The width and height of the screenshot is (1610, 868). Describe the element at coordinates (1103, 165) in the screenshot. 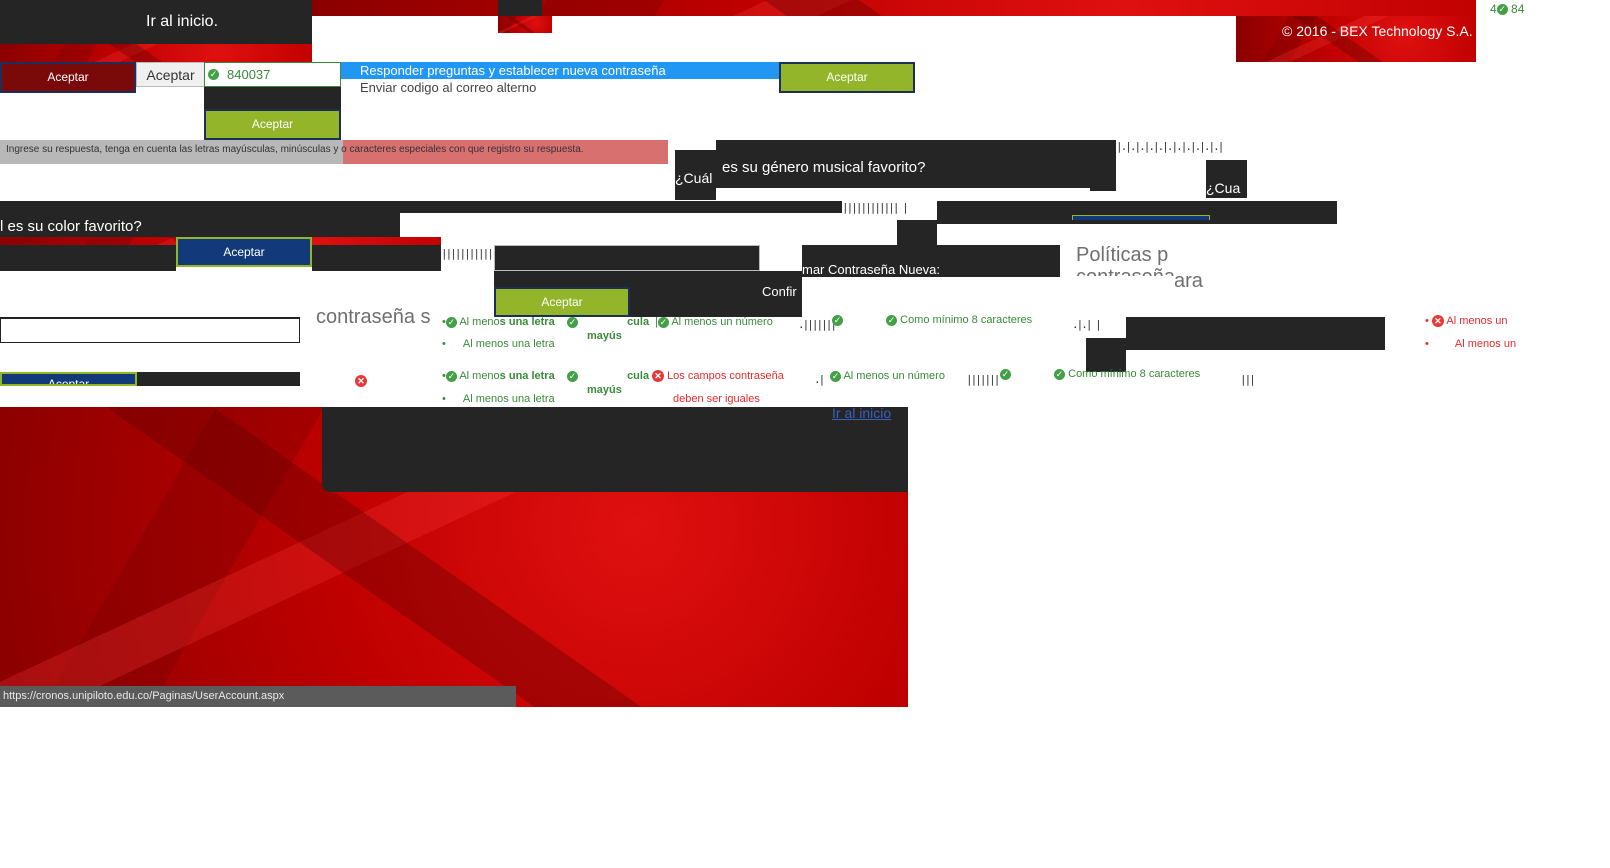

I see `question-dark-chip` at that location.